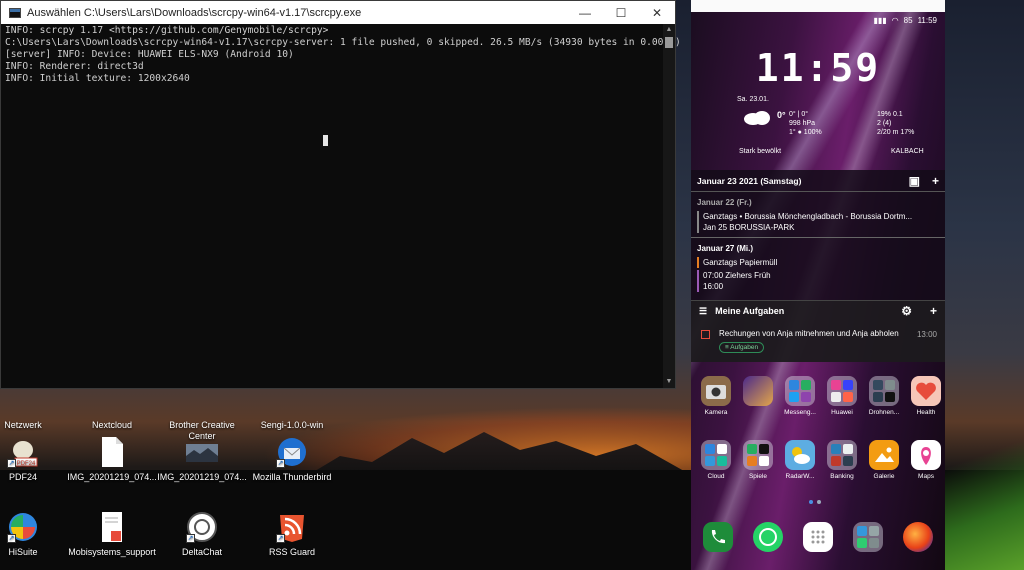  Describe the element at coordinates (725, 248) in the screenshot. I see `calendar-day: Januar 27 (Mi.)` at that location.